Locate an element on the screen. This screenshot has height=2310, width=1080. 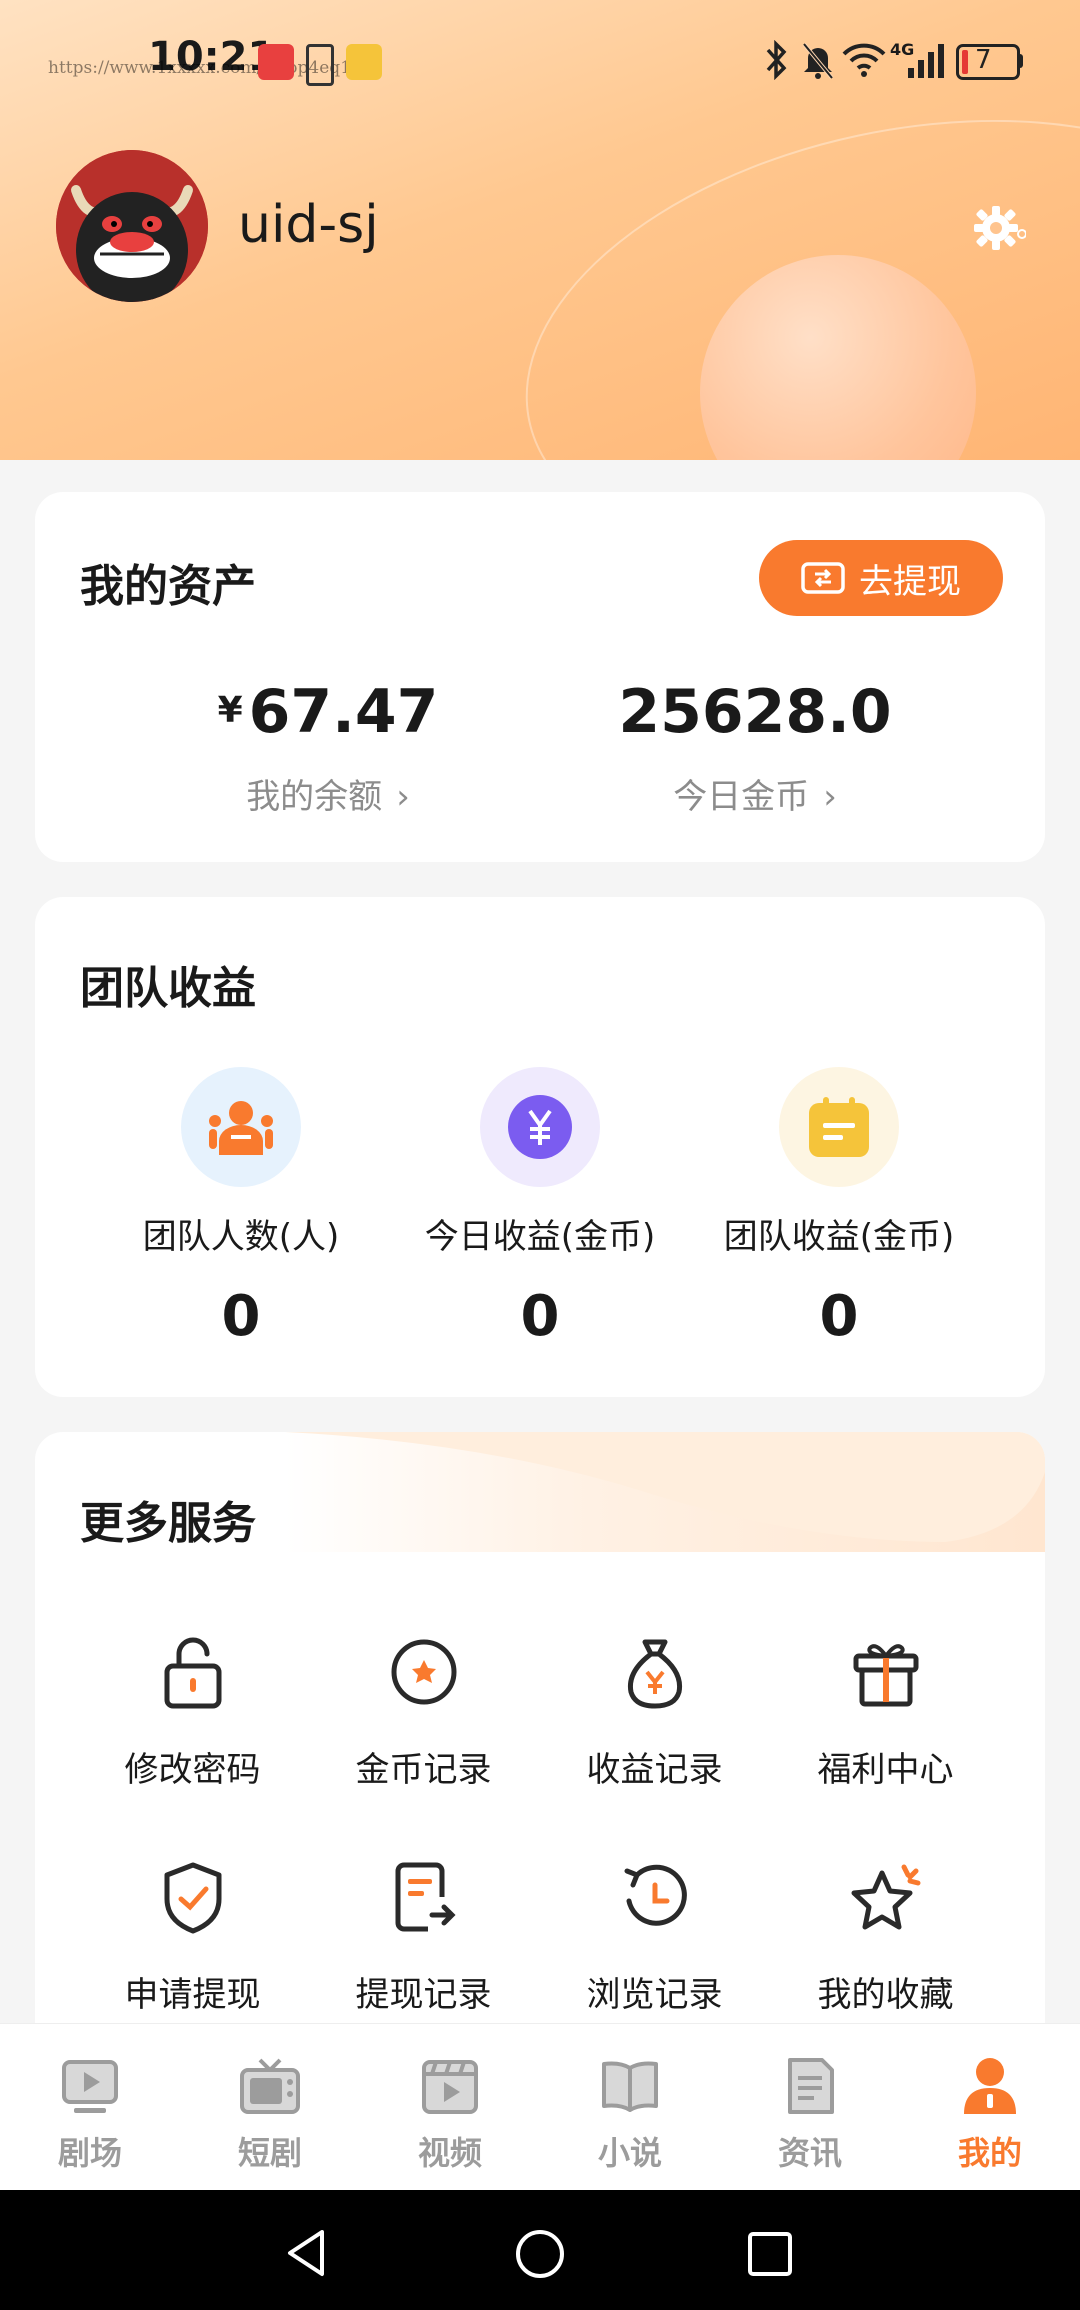
clapper-icon is located at coordinates (450, 2087).